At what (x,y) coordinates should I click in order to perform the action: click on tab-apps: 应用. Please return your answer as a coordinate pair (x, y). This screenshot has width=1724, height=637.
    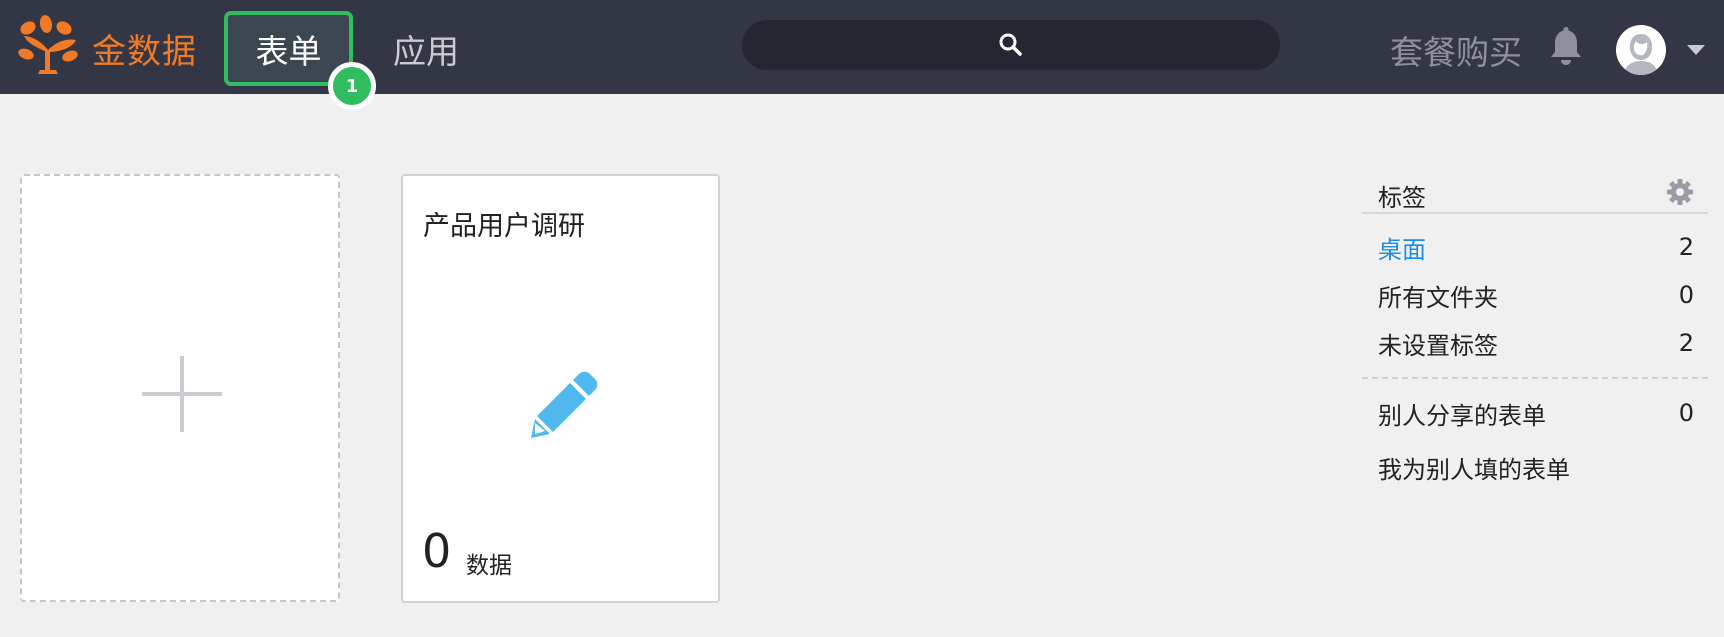
    Looking at the image, I should click on (426, 48).